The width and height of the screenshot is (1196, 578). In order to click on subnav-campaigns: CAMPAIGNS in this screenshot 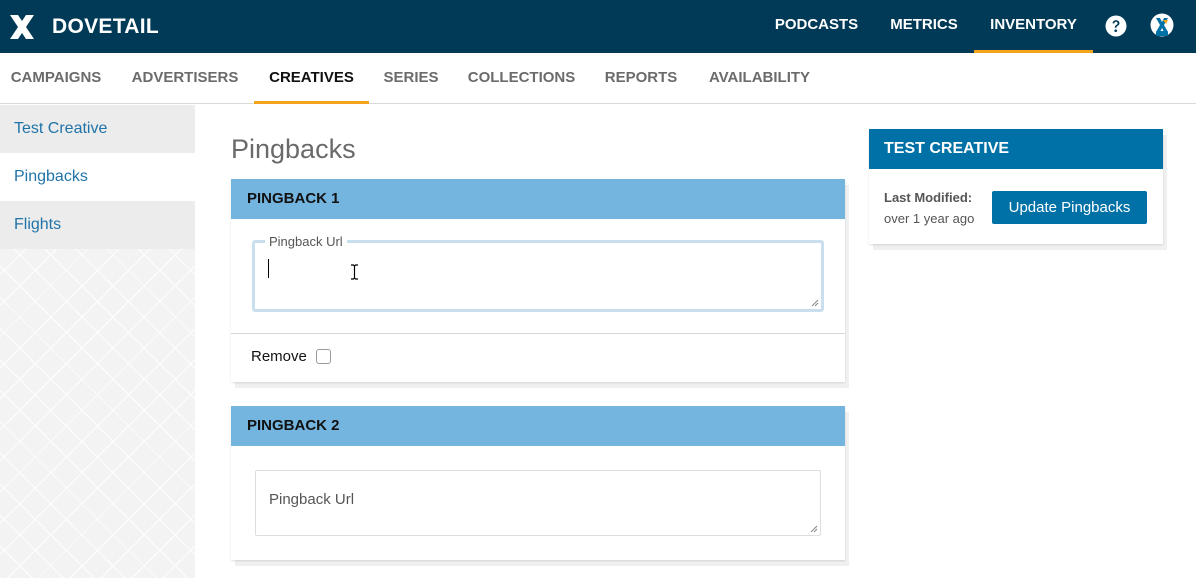, I will do `click(56, 78)`.